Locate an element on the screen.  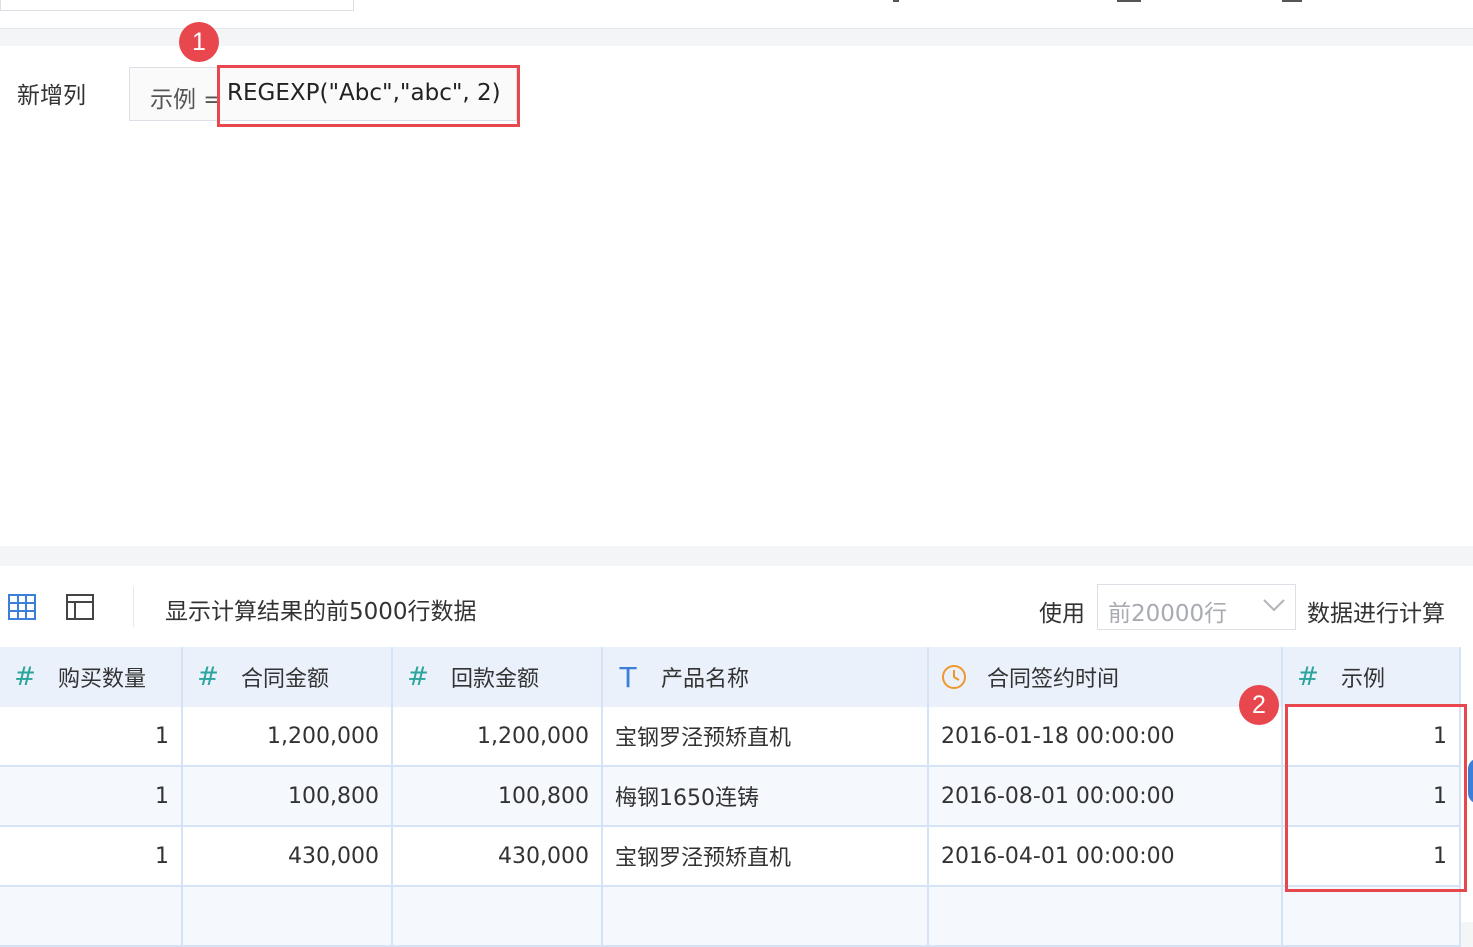
column-header: # 示例 is located at coordinates (1371, 677).